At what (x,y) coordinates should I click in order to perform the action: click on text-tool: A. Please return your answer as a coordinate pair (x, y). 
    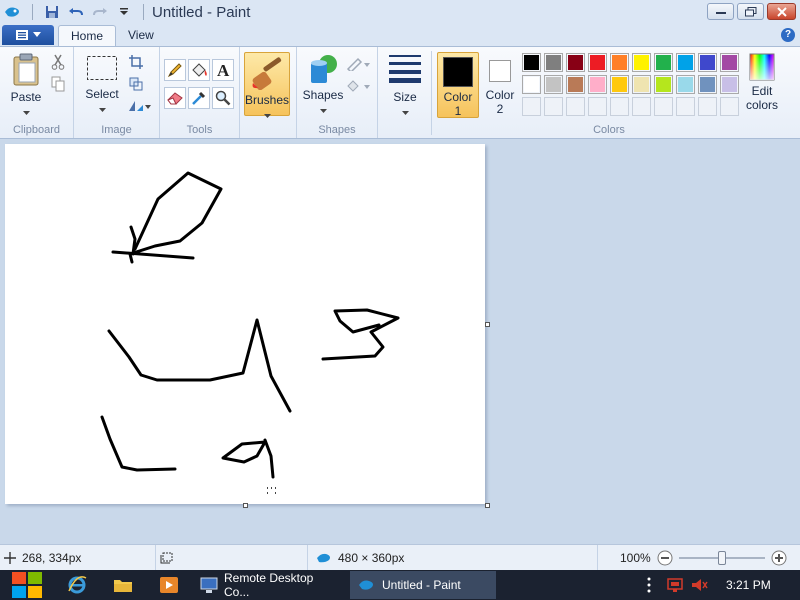
    Looking at the image, I should click on (223, 70).